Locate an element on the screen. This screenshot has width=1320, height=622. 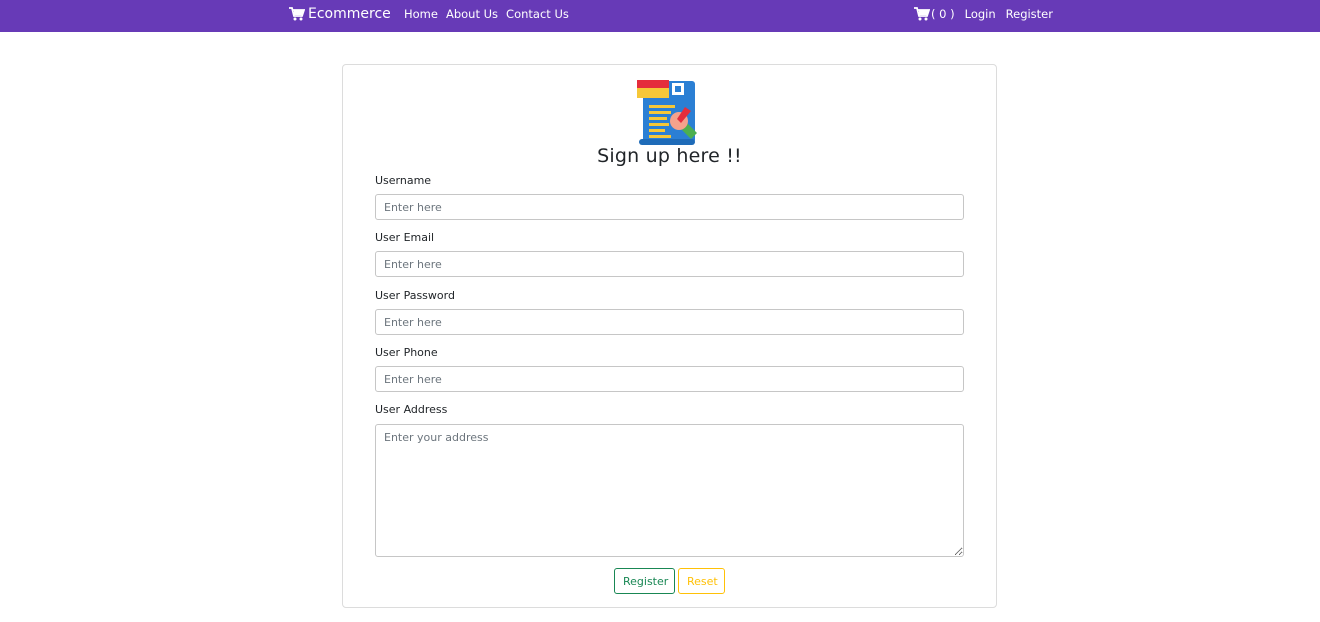
main-nav: Home About Us Contact Us is located at coordinates (486, 14).